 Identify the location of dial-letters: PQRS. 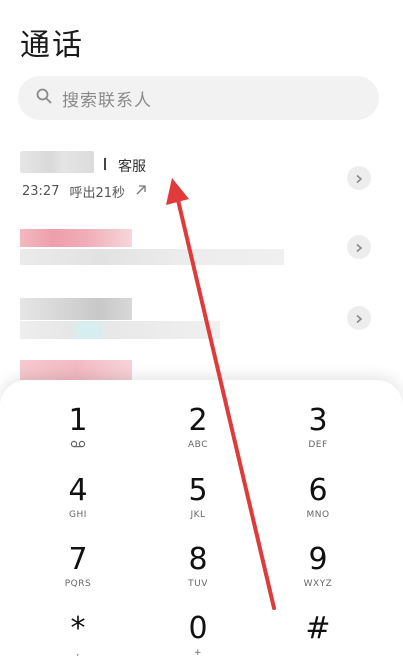
(78, 584).